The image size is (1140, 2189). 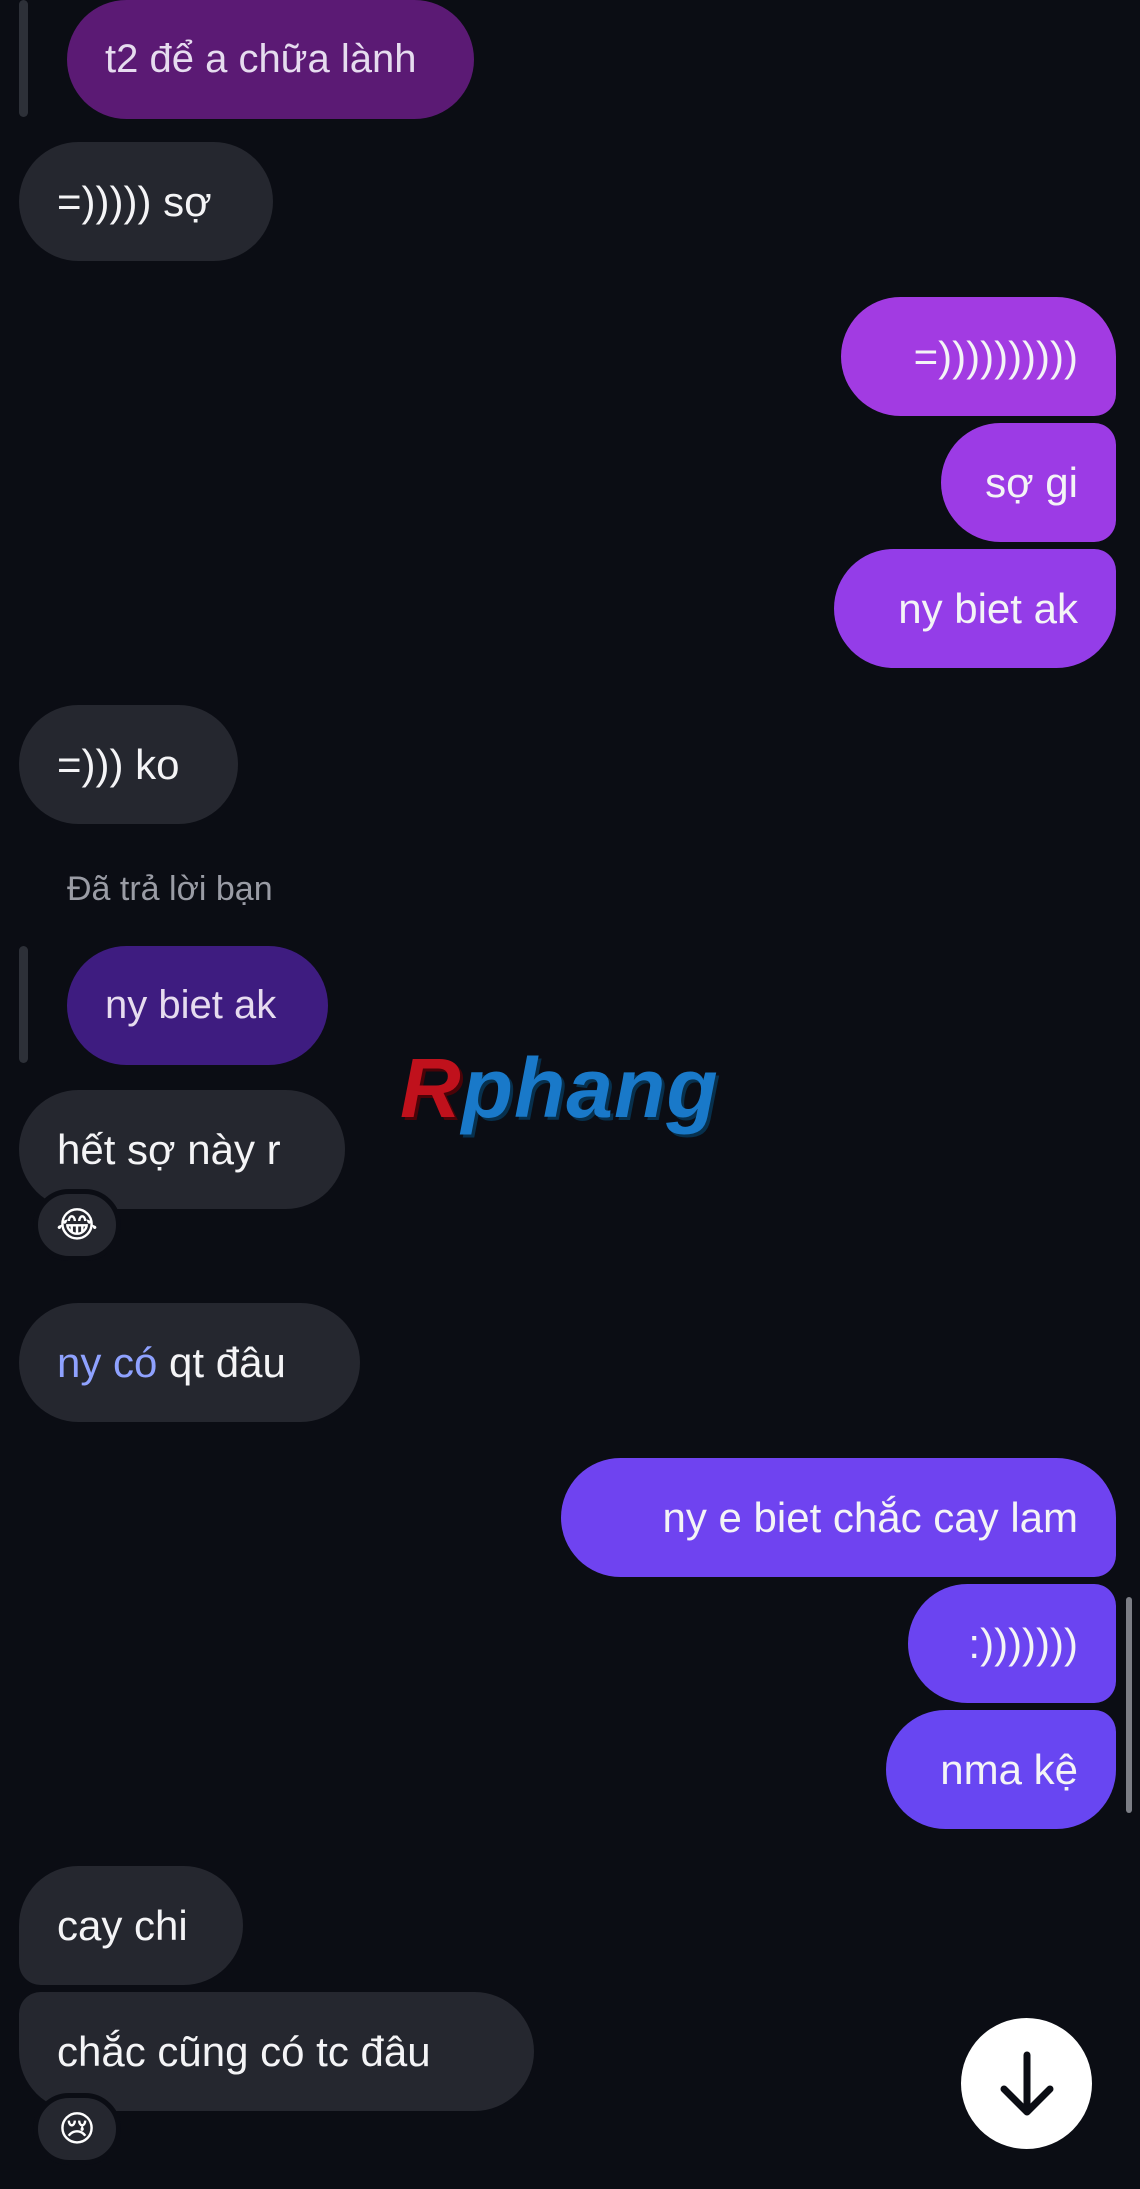 What do you see at coordinates (870, 1517) in the screenshot?
I see `message-text: ny e biet chắc cay lam` at bounding box center [870, 1517].